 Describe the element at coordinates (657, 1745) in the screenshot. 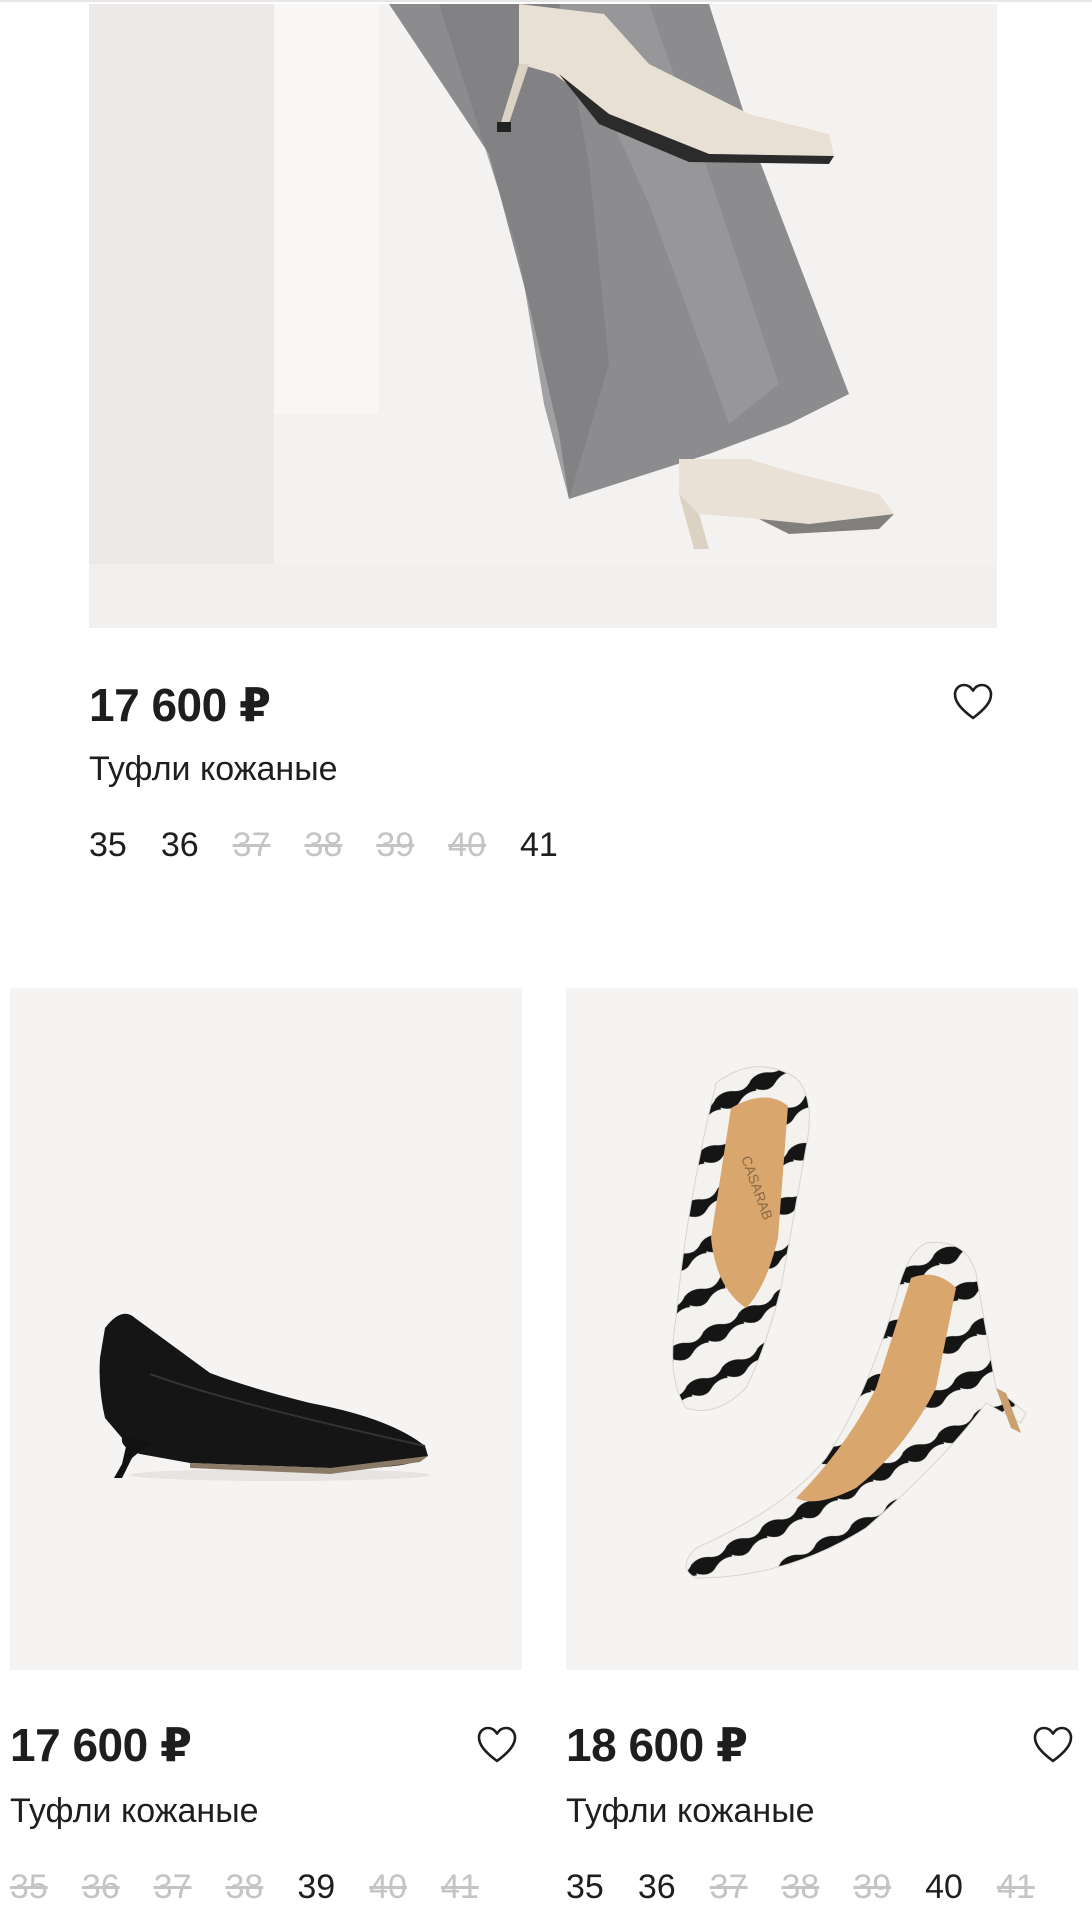

I see `product-price: 18 600 ₽` at that location.